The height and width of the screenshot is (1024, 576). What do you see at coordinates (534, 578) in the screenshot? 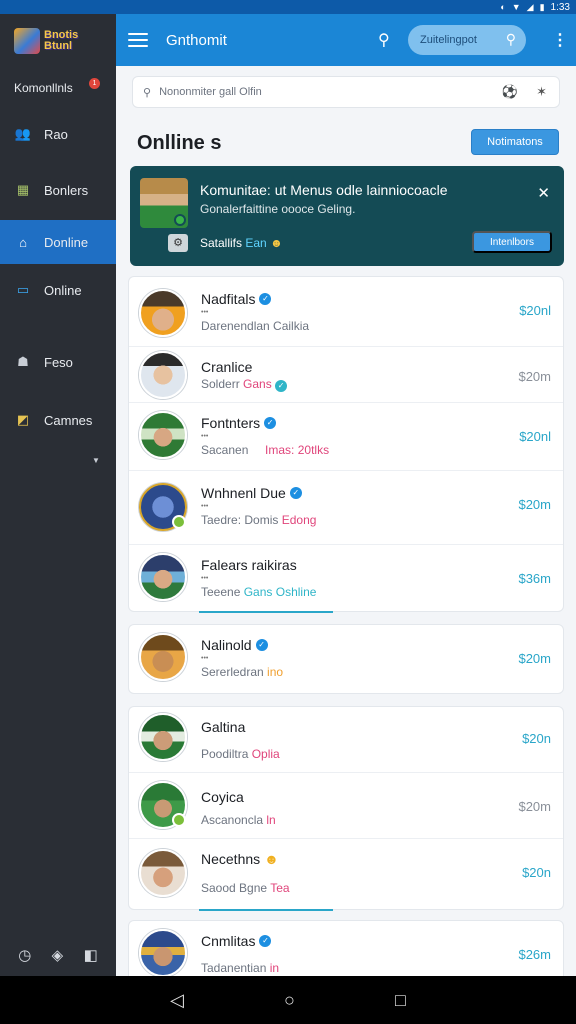
I see `price-label: $36m` at bounding box center [534, 578].